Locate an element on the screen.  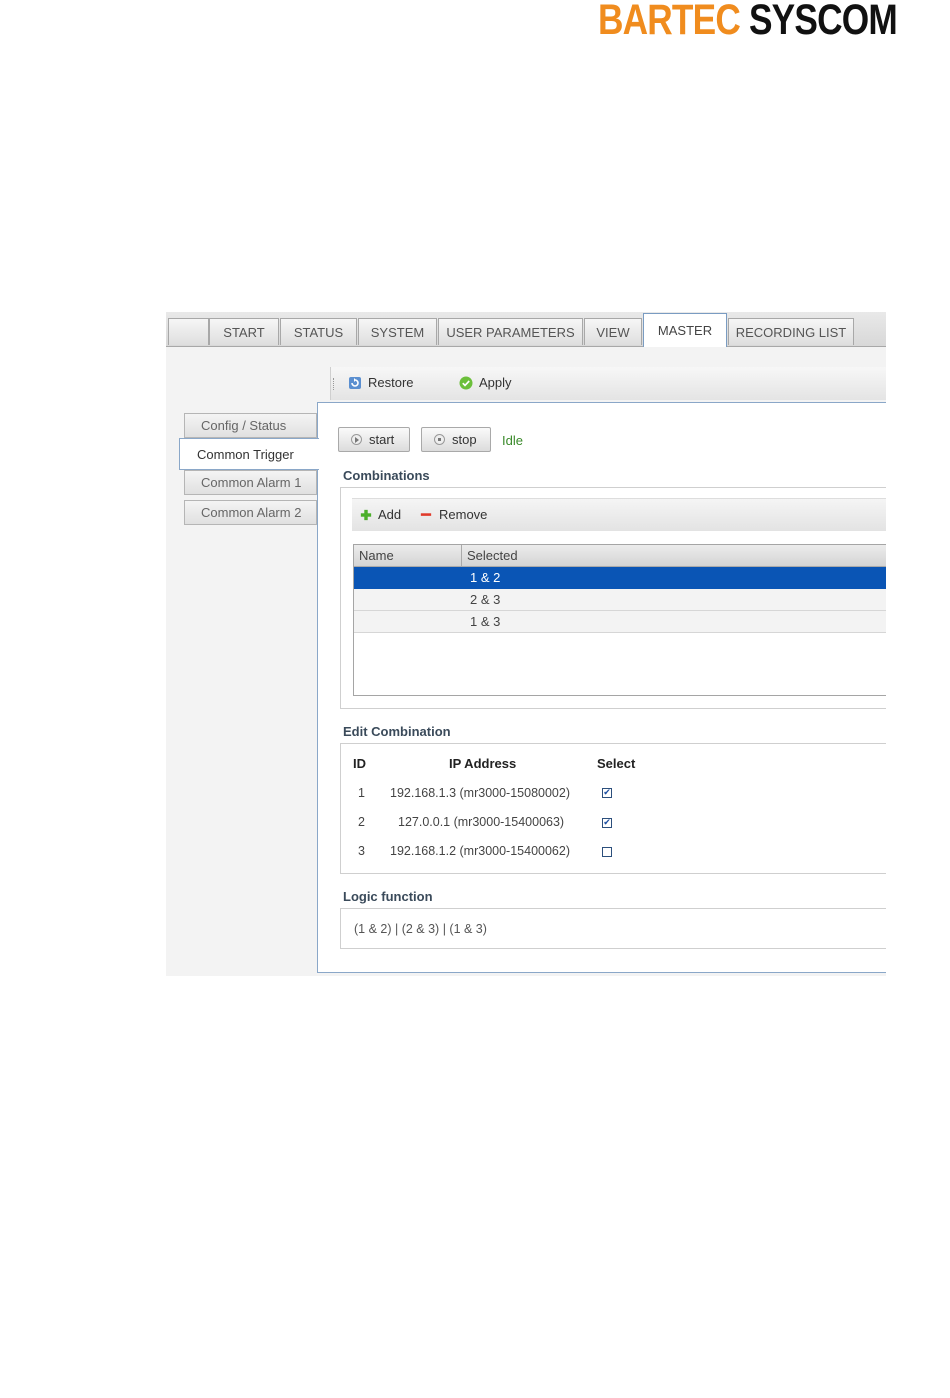
play-icon is located at coordinates (356, 439).